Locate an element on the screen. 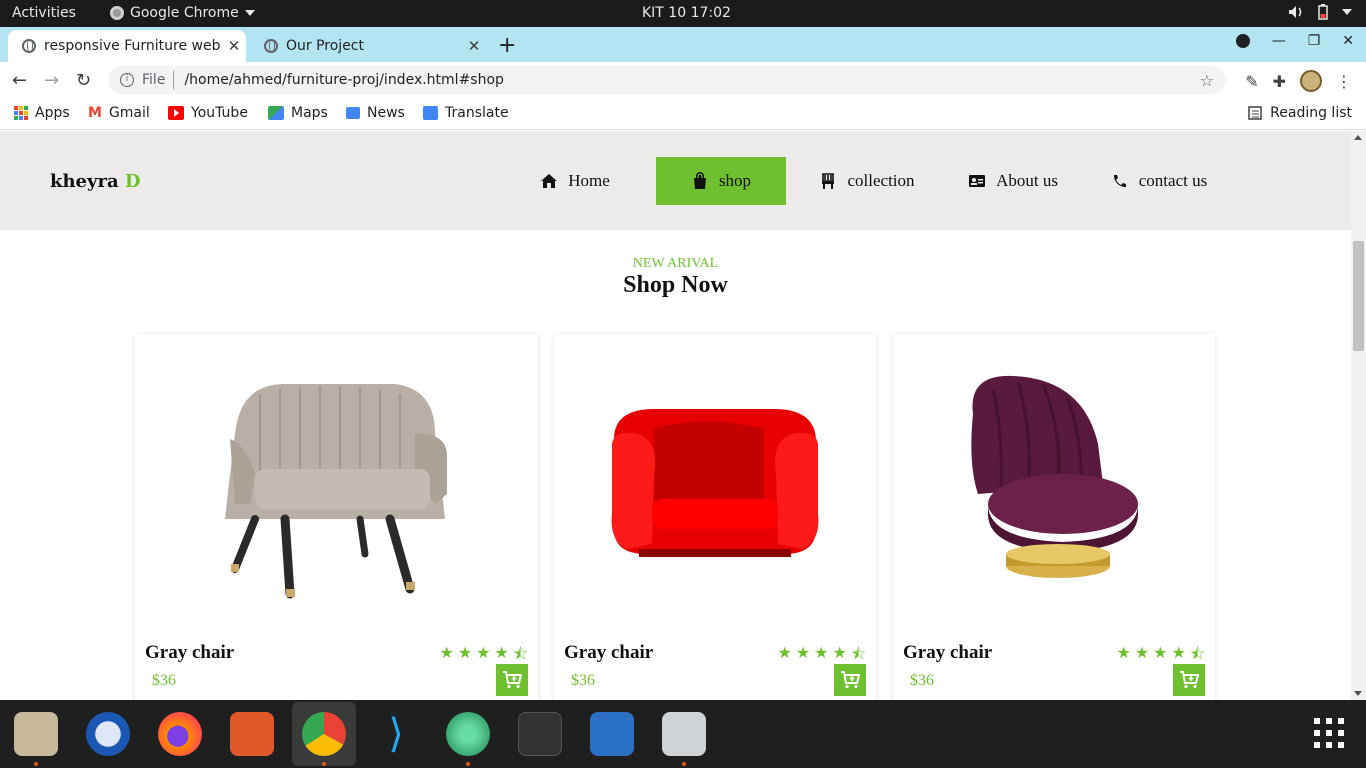 This screenshot has width=1366, height=768. back-arrow-icon: ← is located at coordinates (19, 80).